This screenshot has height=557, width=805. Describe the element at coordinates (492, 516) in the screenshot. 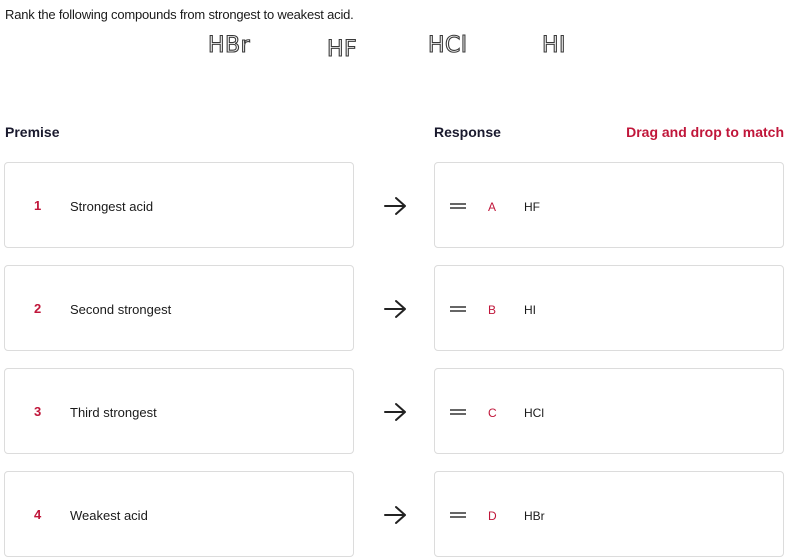

I see `response-letter: D` at that location.